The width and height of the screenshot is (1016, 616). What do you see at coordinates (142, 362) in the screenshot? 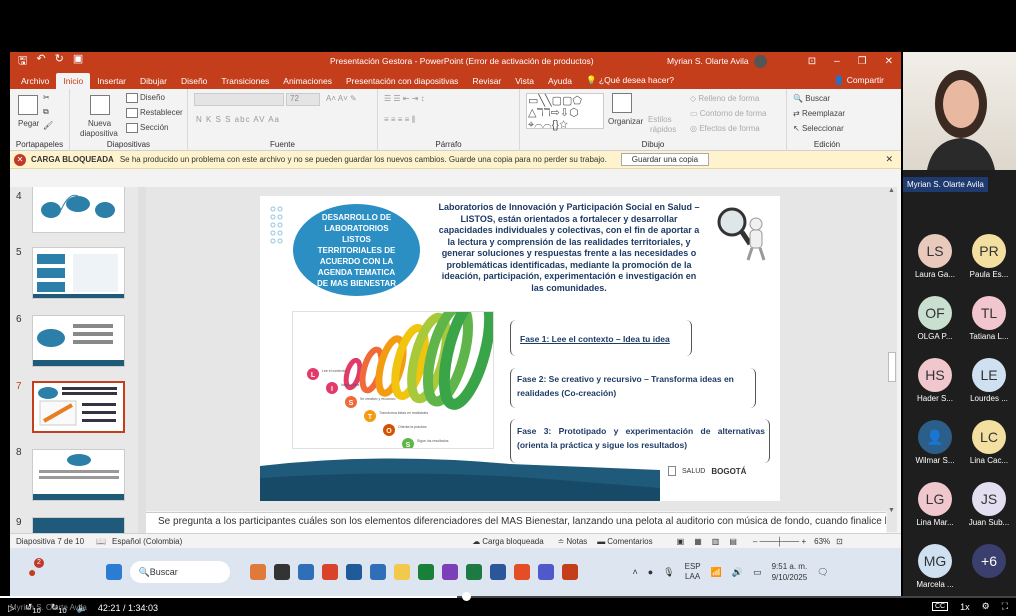
I see `thumbnail-scrollbar` at bounding box center [142, 362].